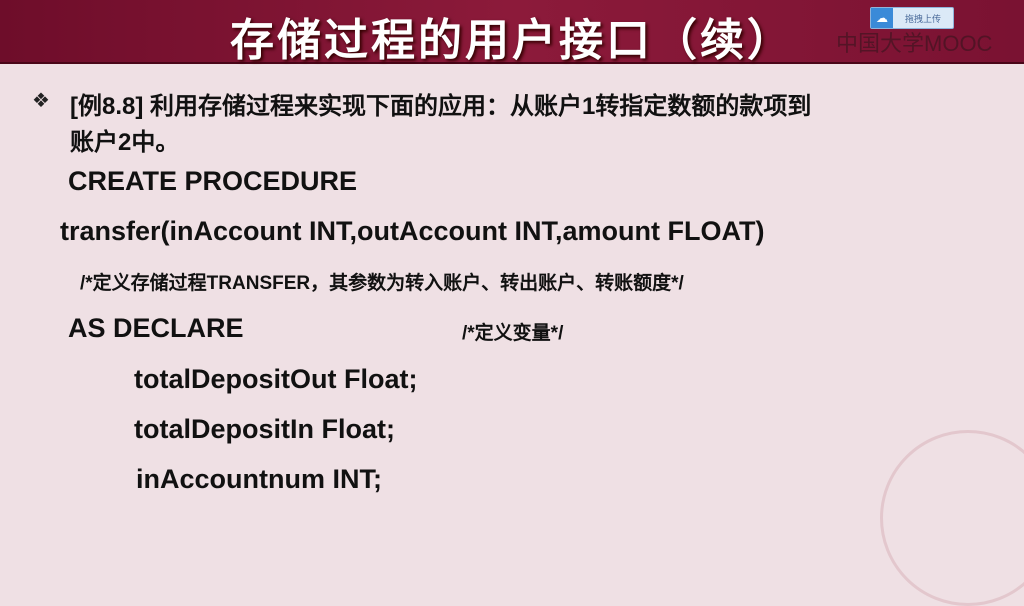  Describe the element at coordinates (922, 18) in the screenshot. I see `upload-label: 拖拽上传` at that location.